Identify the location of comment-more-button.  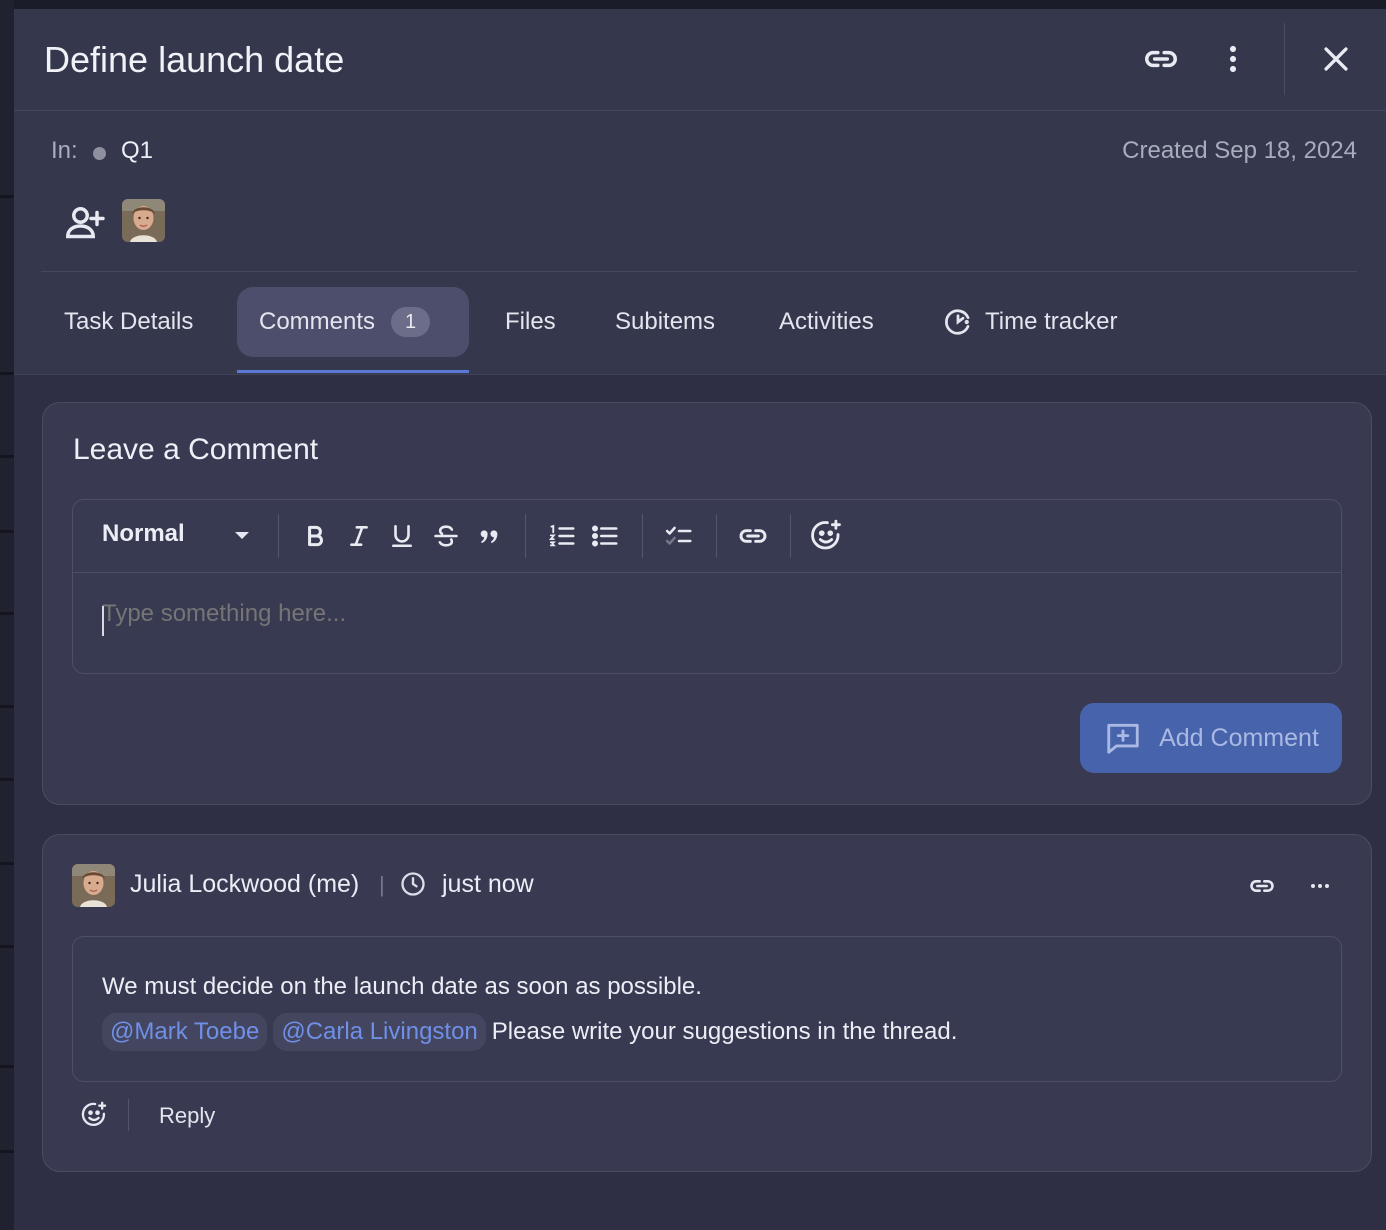
(1320, 886).